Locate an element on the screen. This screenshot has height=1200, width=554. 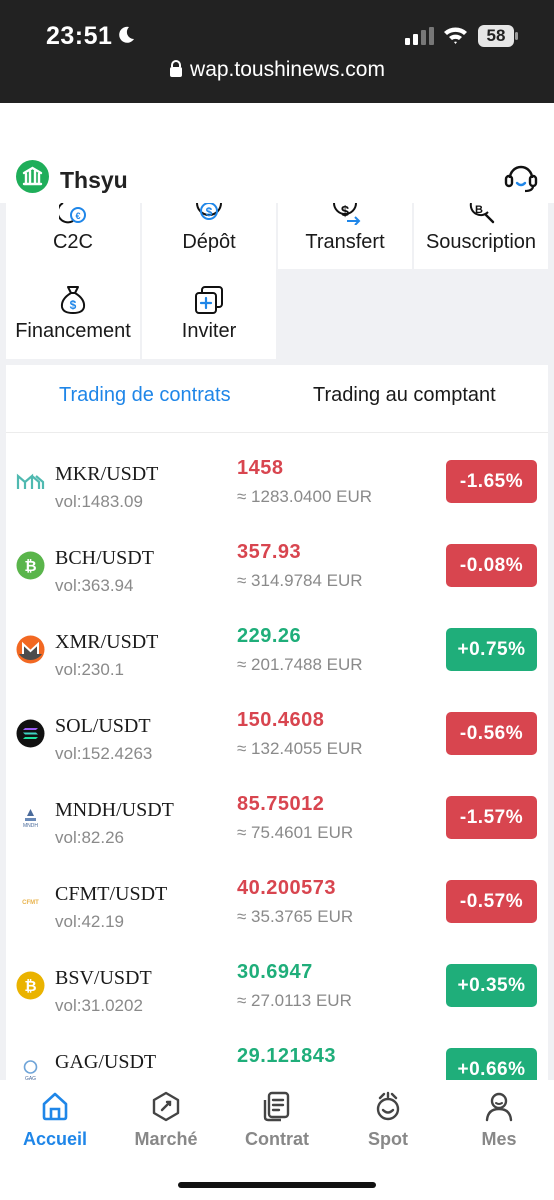
nav-accueil: Accueil is located at coordinates (55, 1120).